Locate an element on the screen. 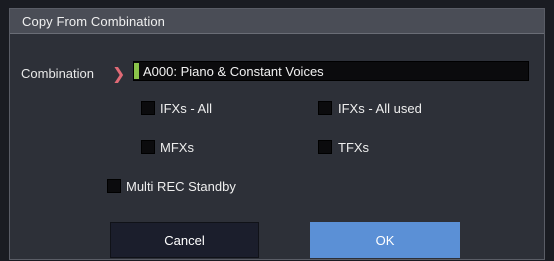 Image resolution: width=554 pixels, height=261 pixels. ifxs-all-label: IFXs - All is located at coordinates (186, 108).